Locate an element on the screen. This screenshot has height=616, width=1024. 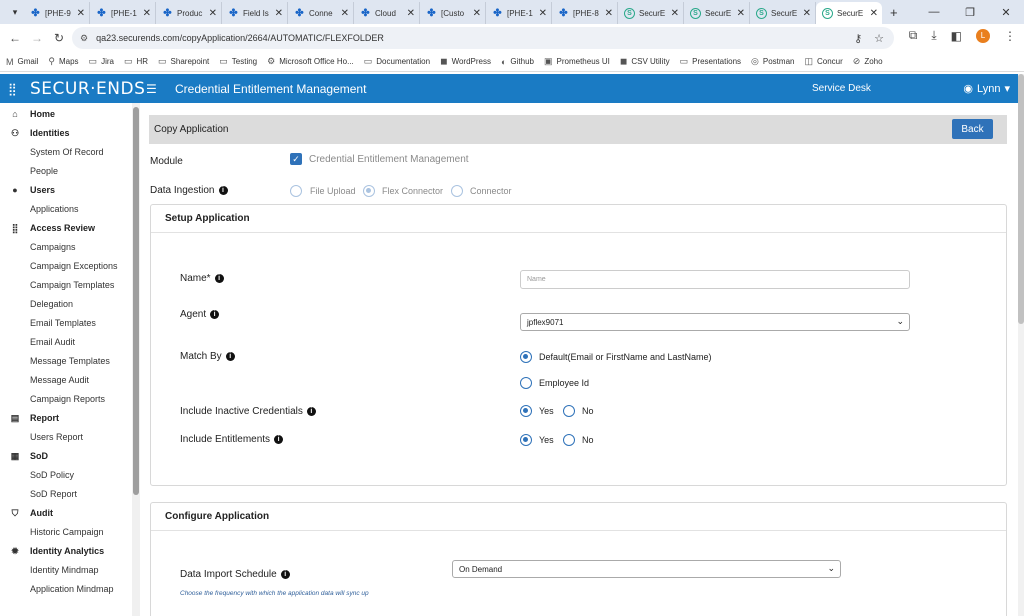
browser-tab: ✤ [Custo ✕ is located at coordinates (453, 13).